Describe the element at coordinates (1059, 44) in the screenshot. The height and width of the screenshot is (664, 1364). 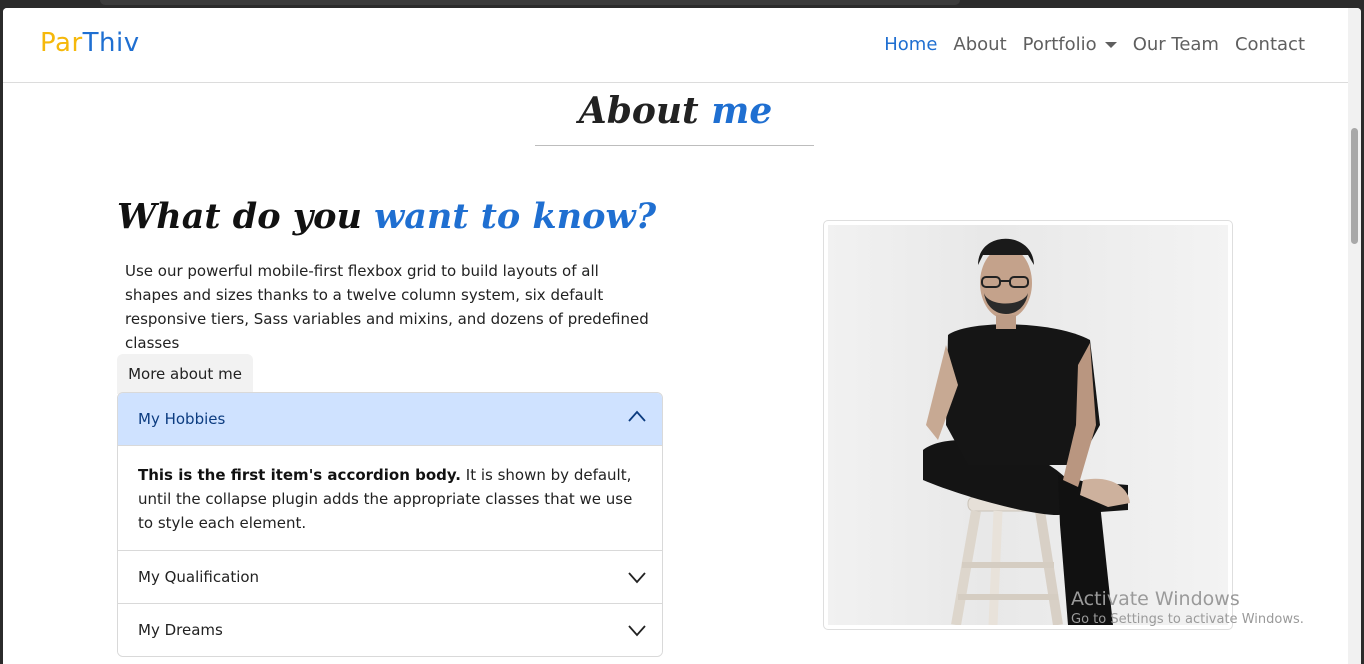
I see `nav-portfolio-label: Portfolio` at that location.